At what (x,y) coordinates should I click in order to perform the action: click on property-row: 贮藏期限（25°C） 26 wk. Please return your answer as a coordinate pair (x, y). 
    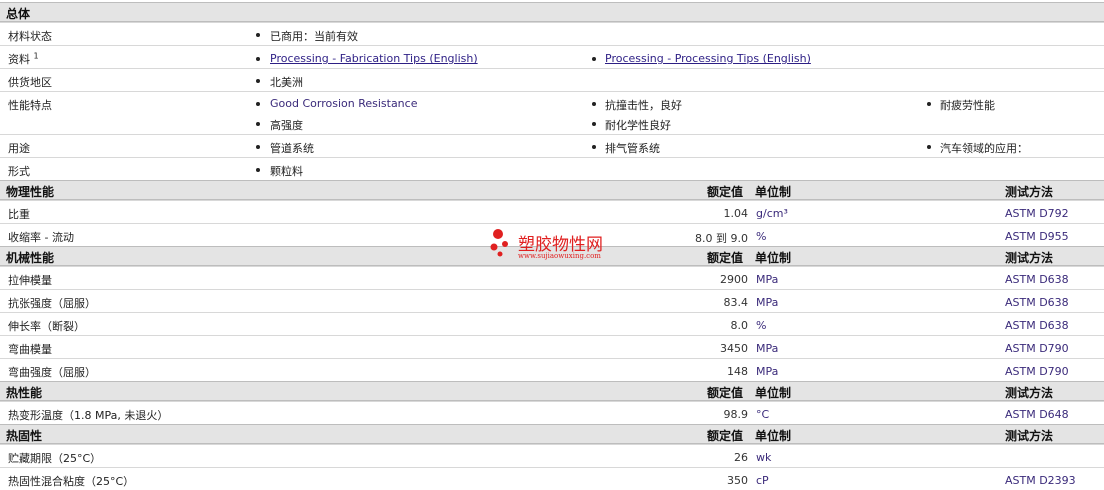
    Looking at the image, I should click on (552, 455).